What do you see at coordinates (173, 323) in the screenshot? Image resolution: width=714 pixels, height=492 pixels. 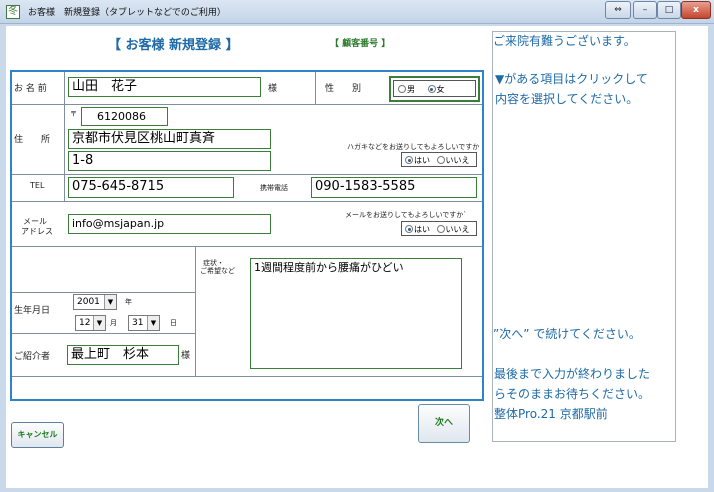 I see `day-unit: 日` at bounding box center [173, 323].